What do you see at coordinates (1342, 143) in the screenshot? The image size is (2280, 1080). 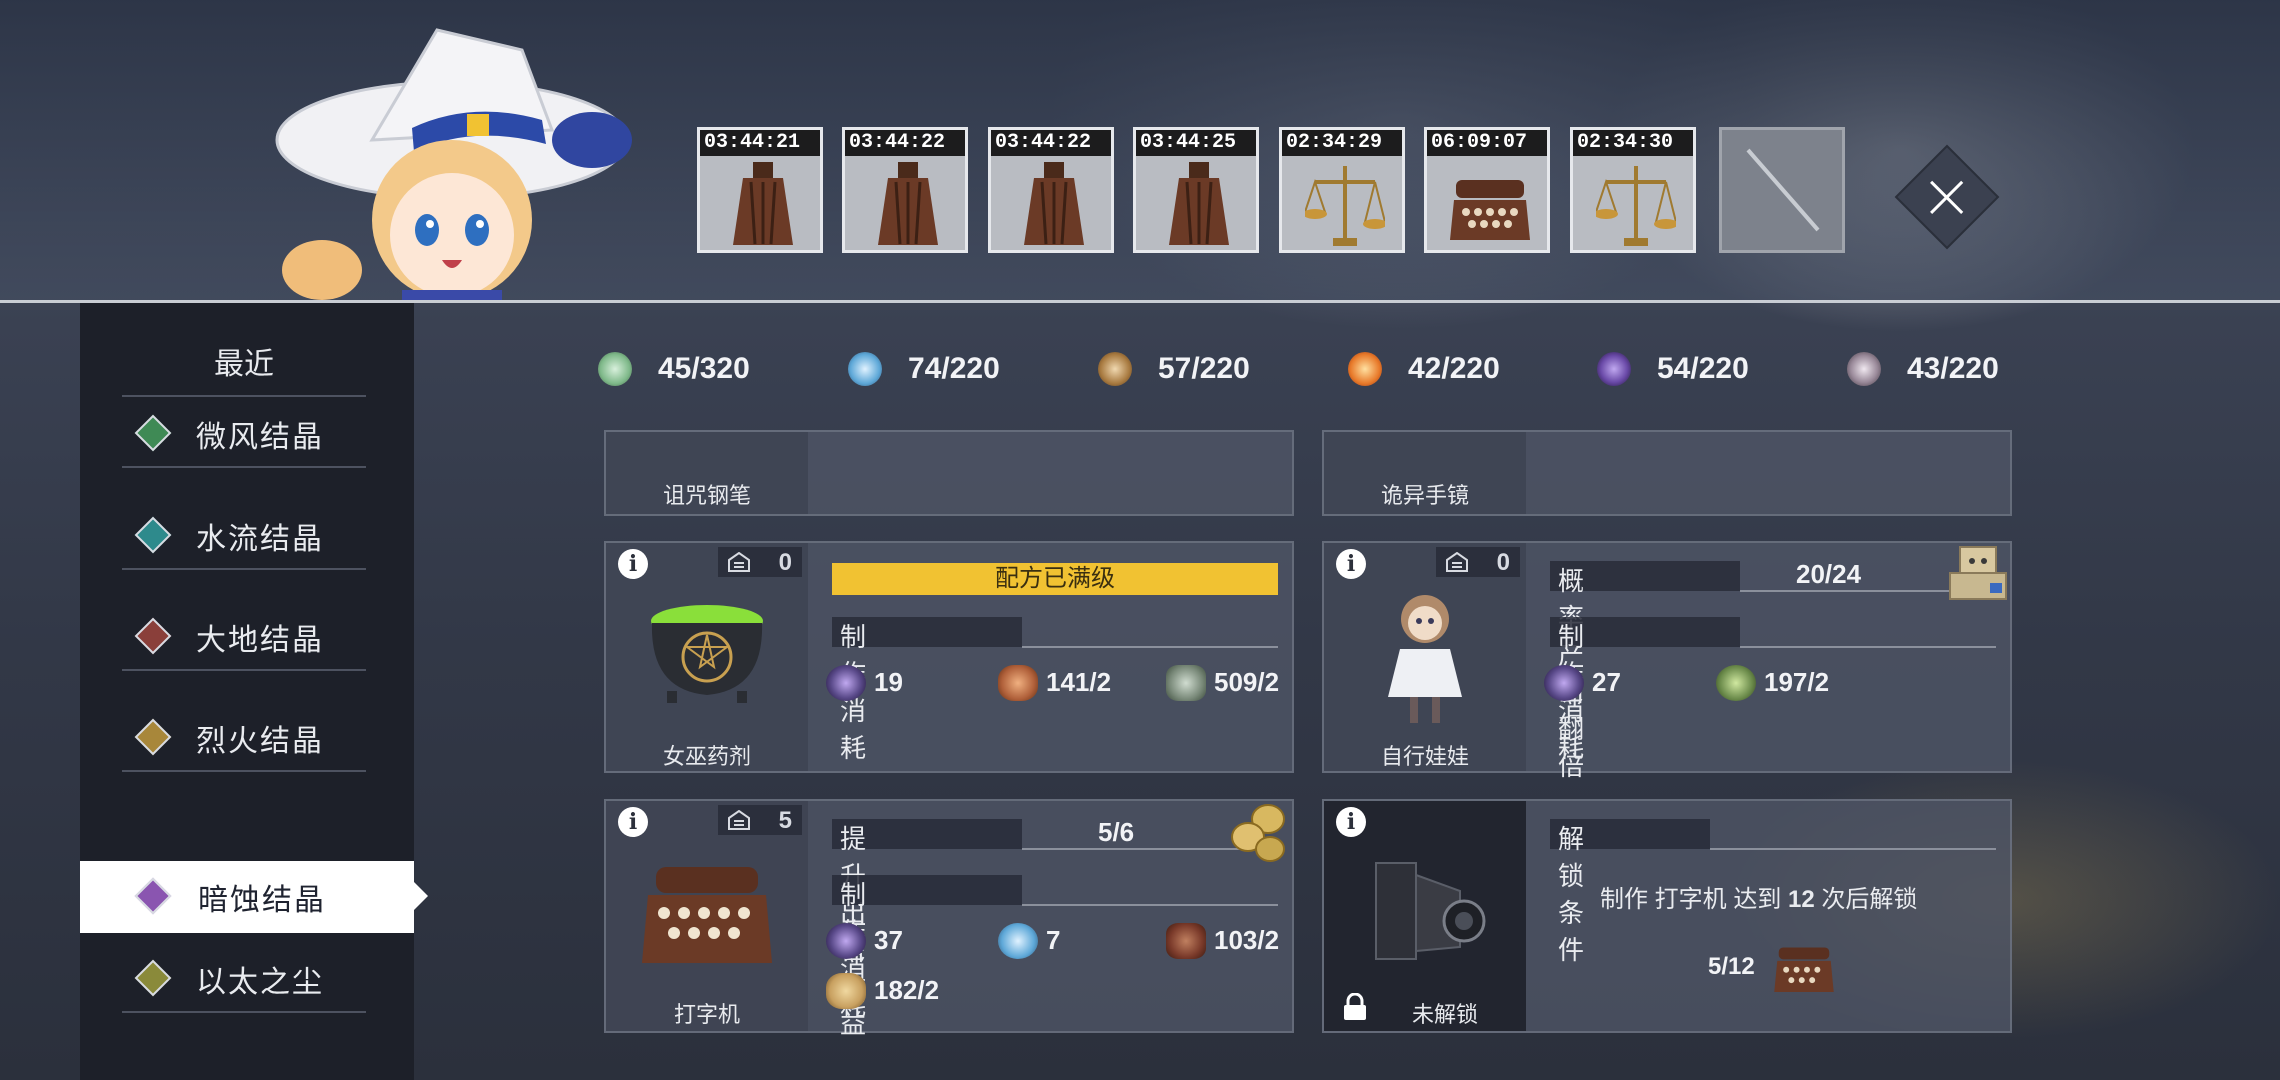 I see `slot-timer: 02:34:29` at bounding box center [1342, 143].